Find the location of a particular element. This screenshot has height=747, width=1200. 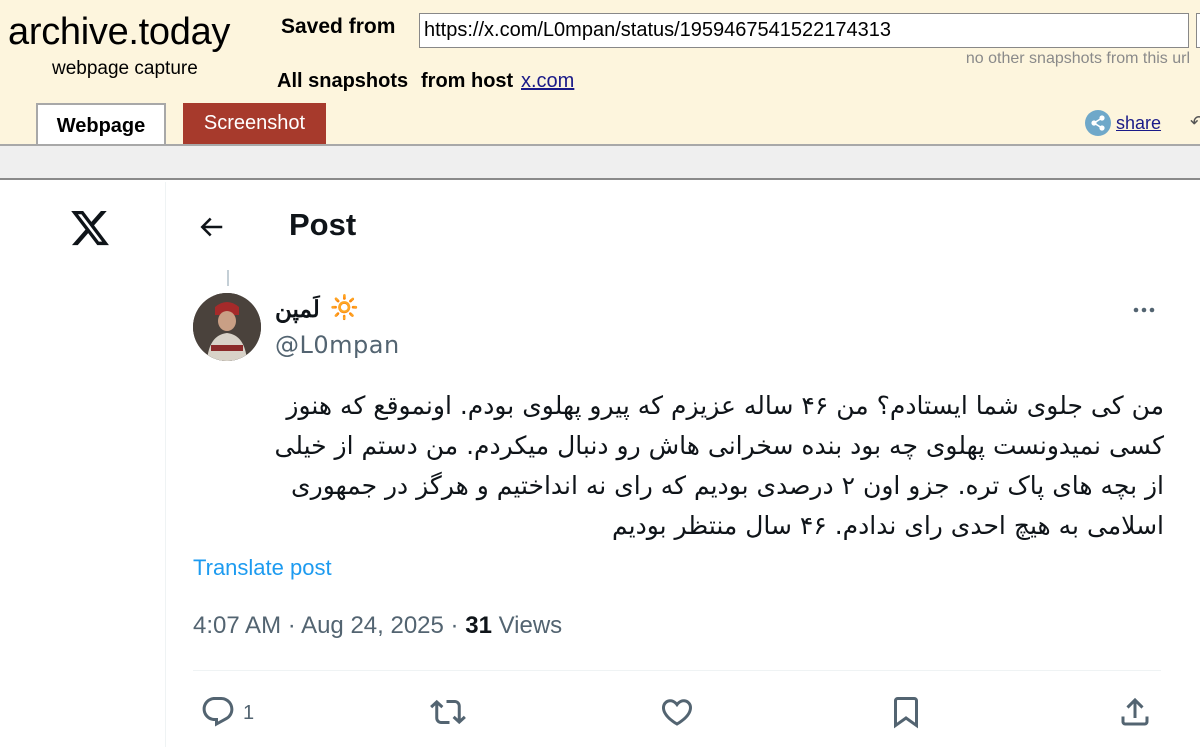

archive-logo-subtitle: webpage capture is located at coordinates (125, 68).